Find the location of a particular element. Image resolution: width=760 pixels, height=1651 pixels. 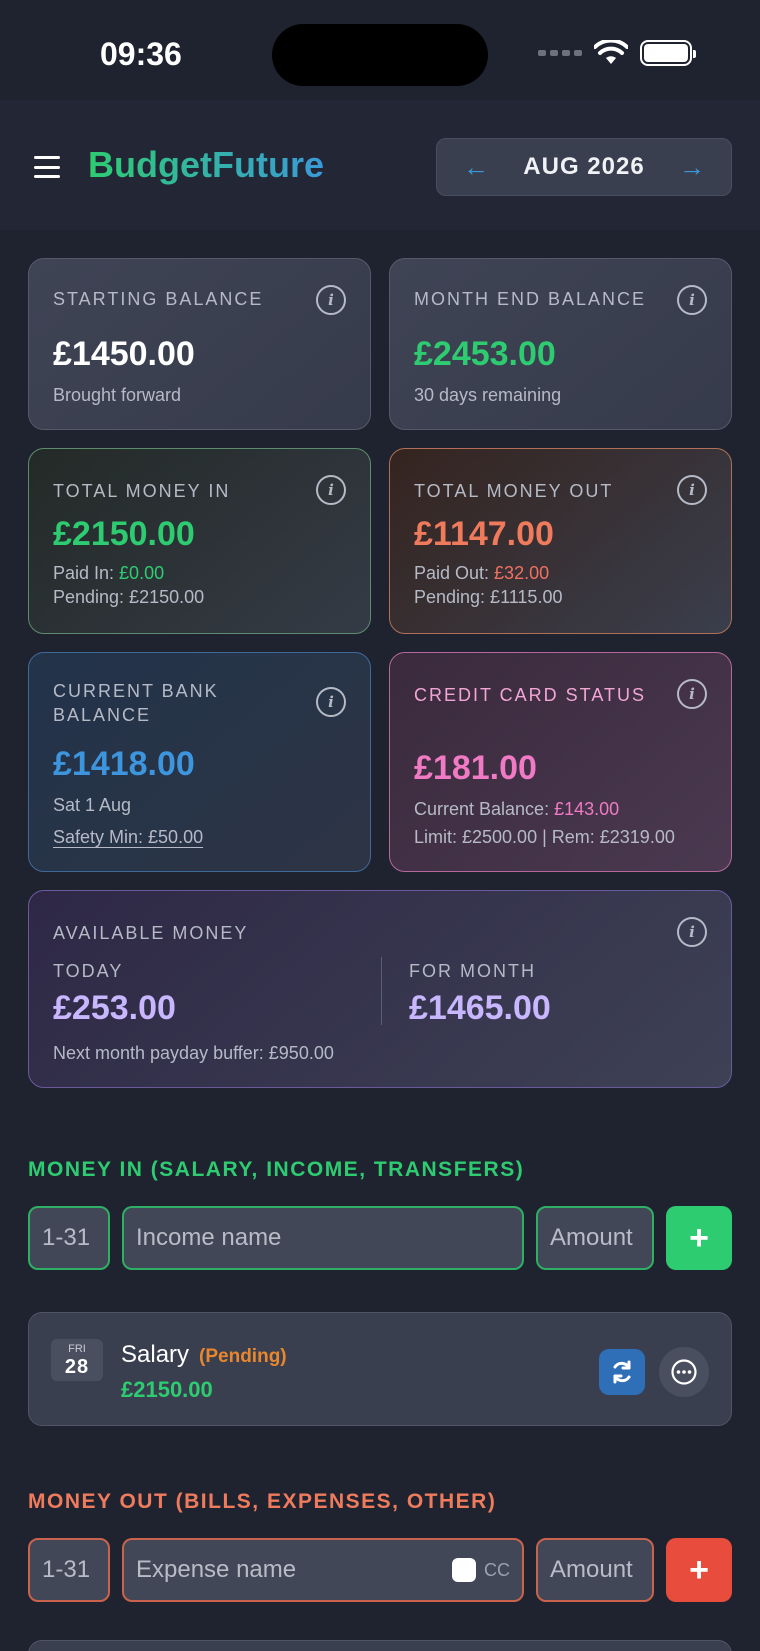

credit-current-balance-line: Current Balance: £143.00 is located at coordinates (516, 809).